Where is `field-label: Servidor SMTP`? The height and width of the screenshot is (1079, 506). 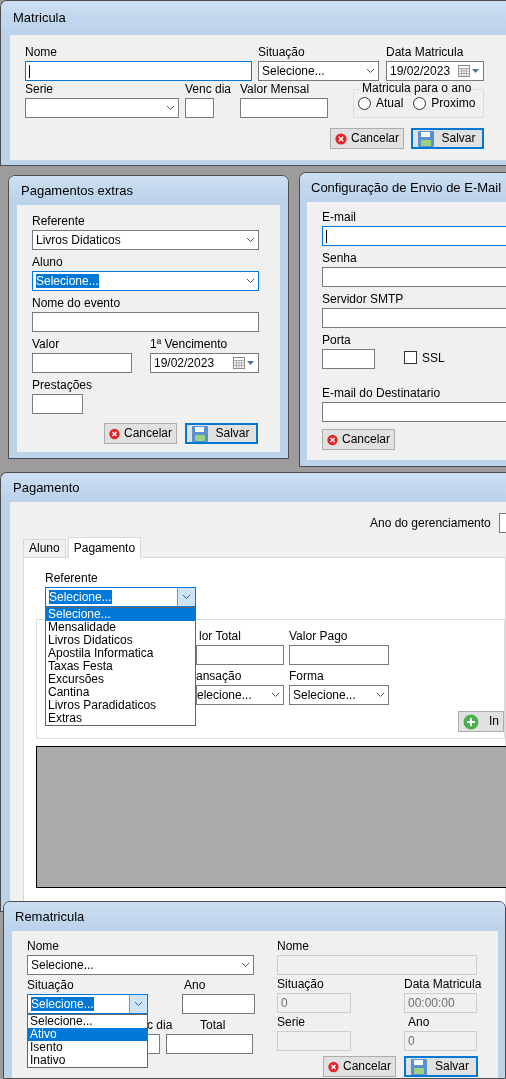 field-label: Servidor SMTP is located at coordinates (363, 299).